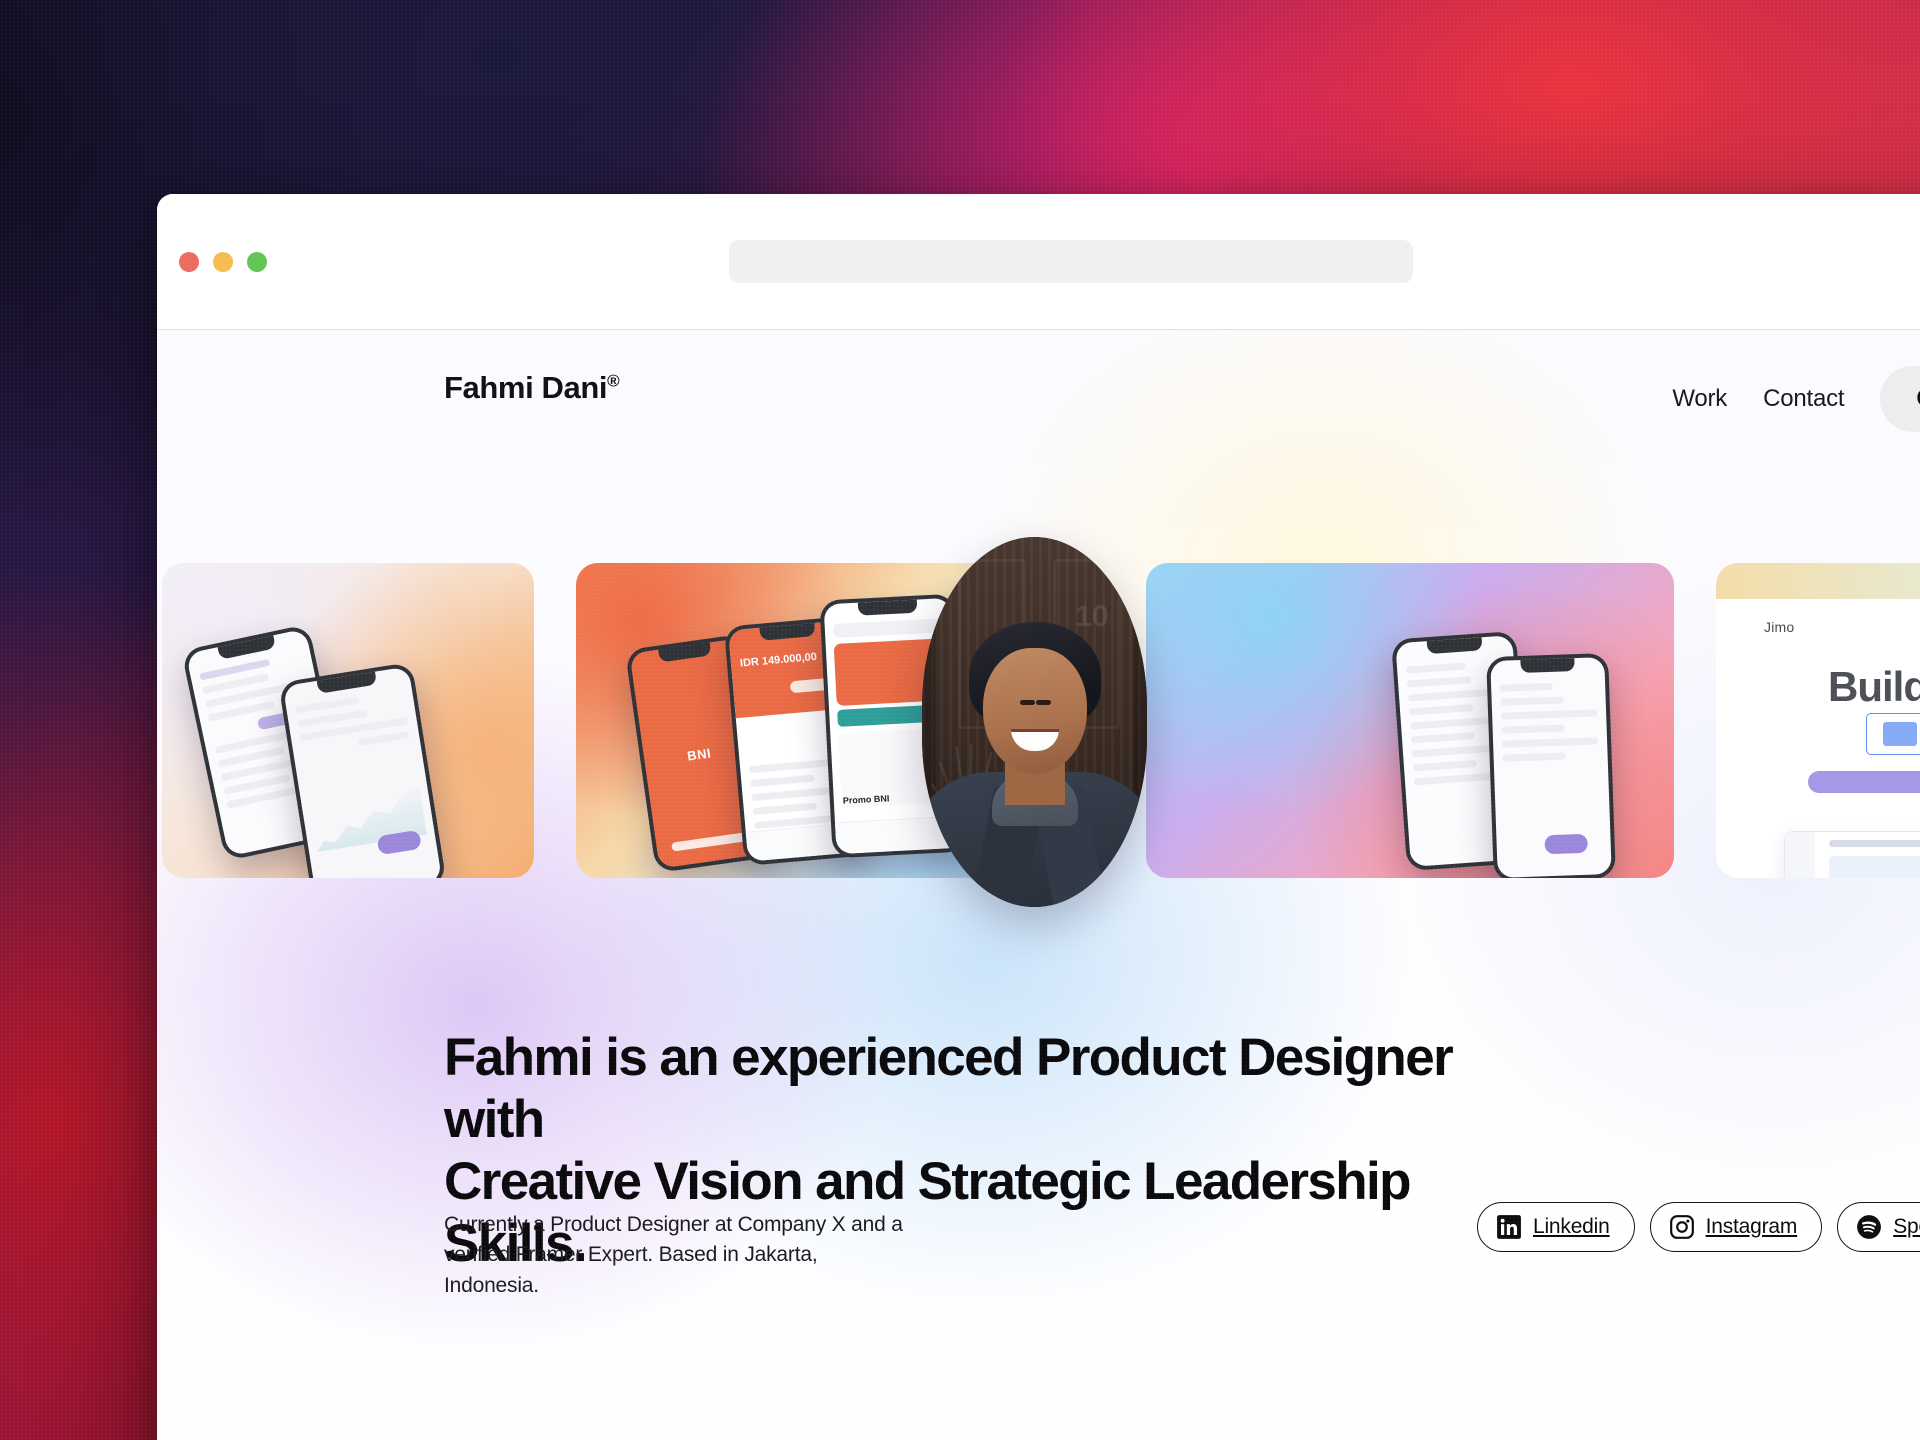 Image resolution: width=1920 pixels, height=1440 pixels. I want to click on jimo-tag, so click(1864, 782).